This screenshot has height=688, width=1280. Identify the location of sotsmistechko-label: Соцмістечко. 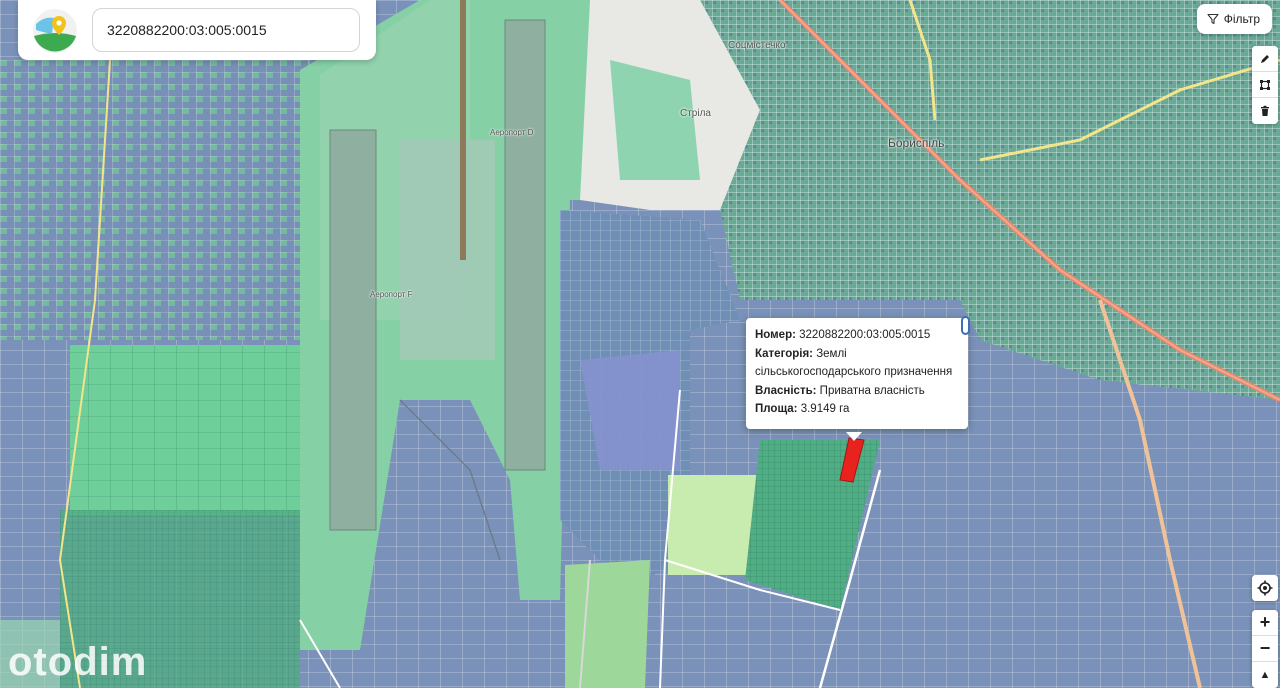
(757, 45).